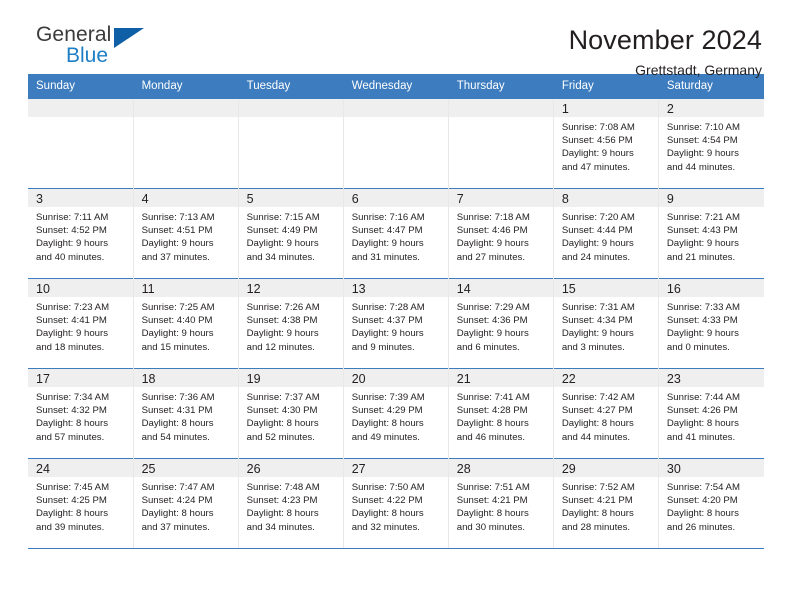  Describe the element at coordinates (703, 127) in the screenshot. I see `sunrise-text: Sunrise: 7:10 AM` at that location.